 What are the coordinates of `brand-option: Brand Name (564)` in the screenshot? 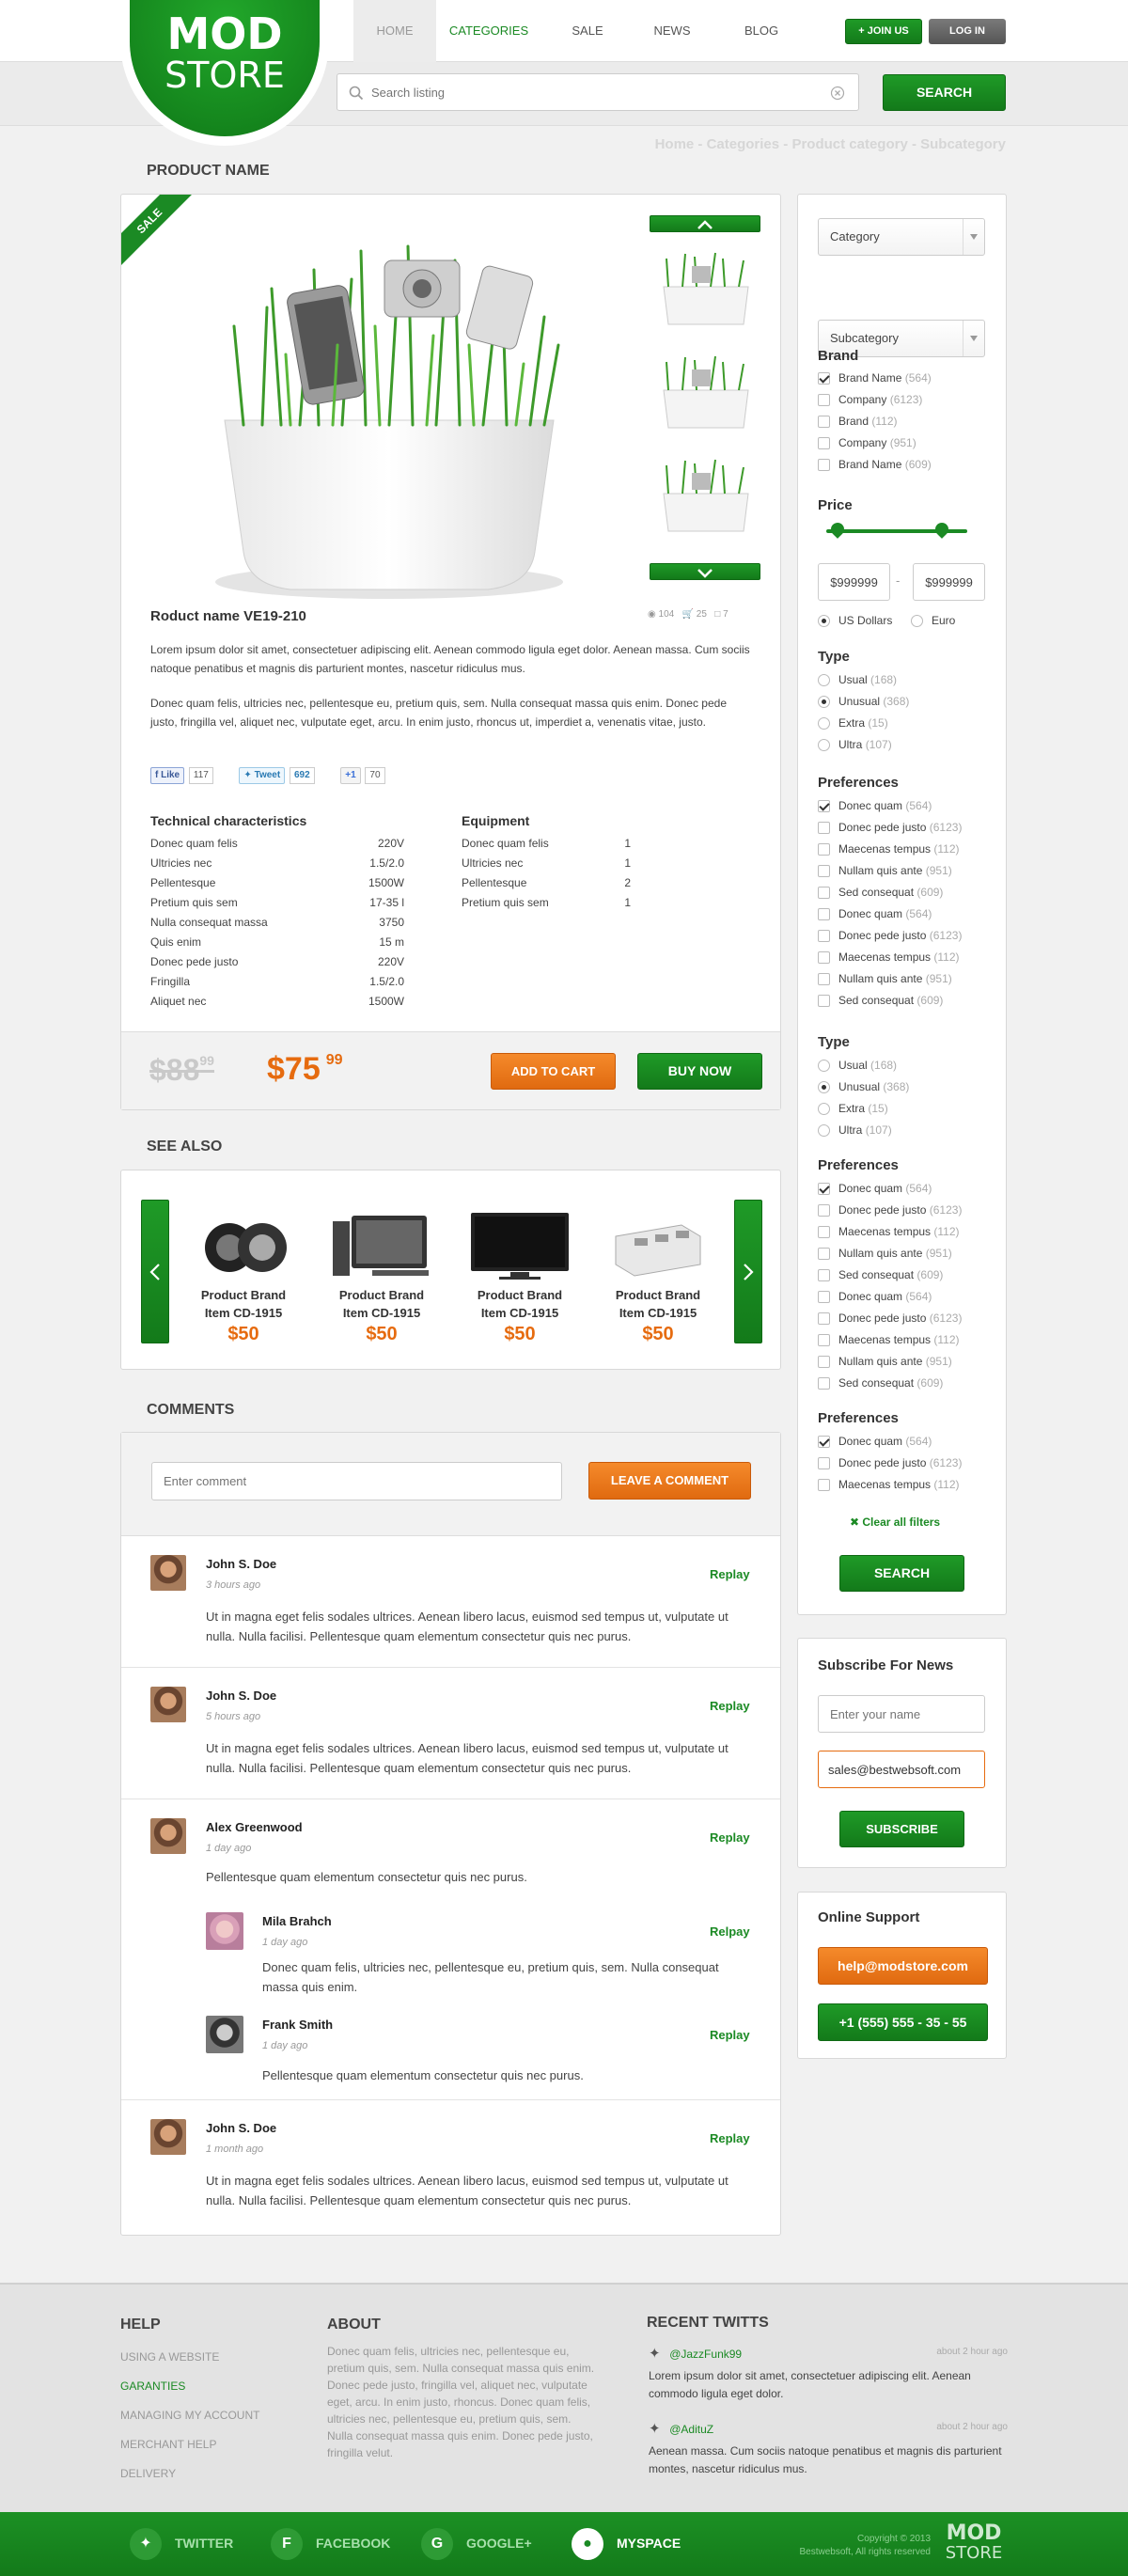 It's located at (875, 378).